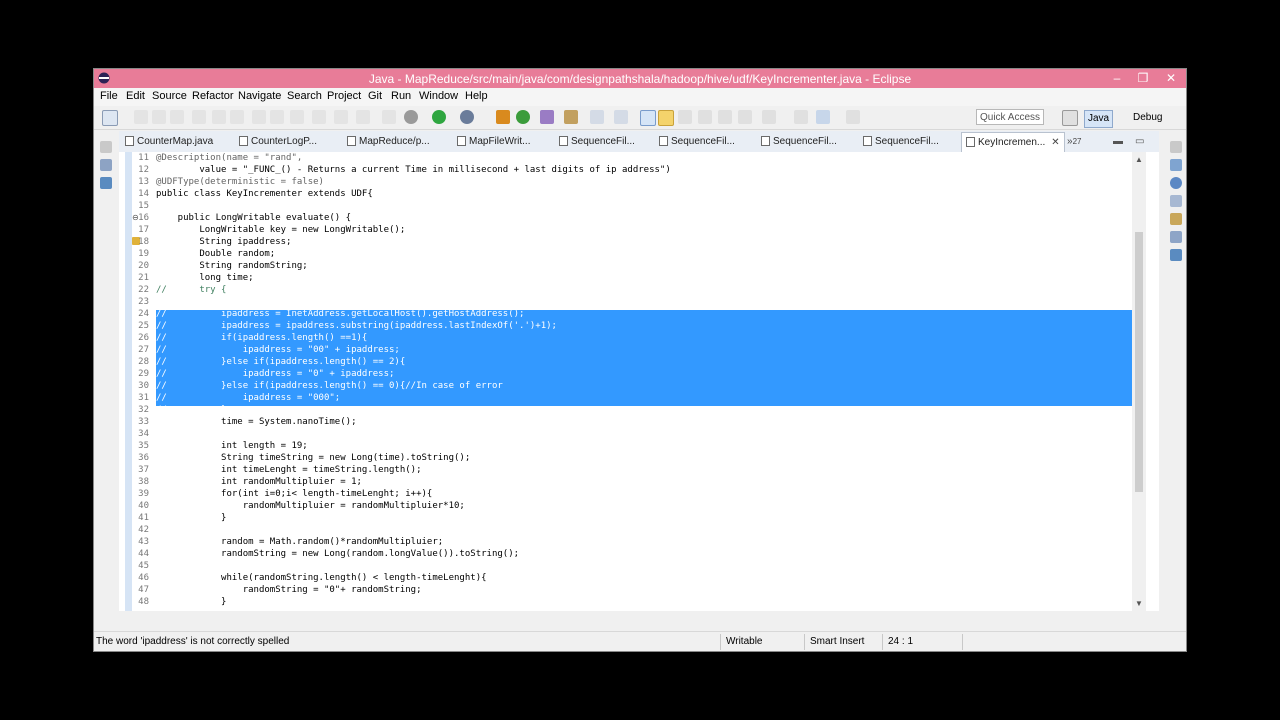 Image resolution: width=1280 pixels, height=720 pixels. Describe the element at coordinates (294, 494) in the screenshot. I see `code-line: for(int i=0;i< length-timeLenght; i++){` at that location.